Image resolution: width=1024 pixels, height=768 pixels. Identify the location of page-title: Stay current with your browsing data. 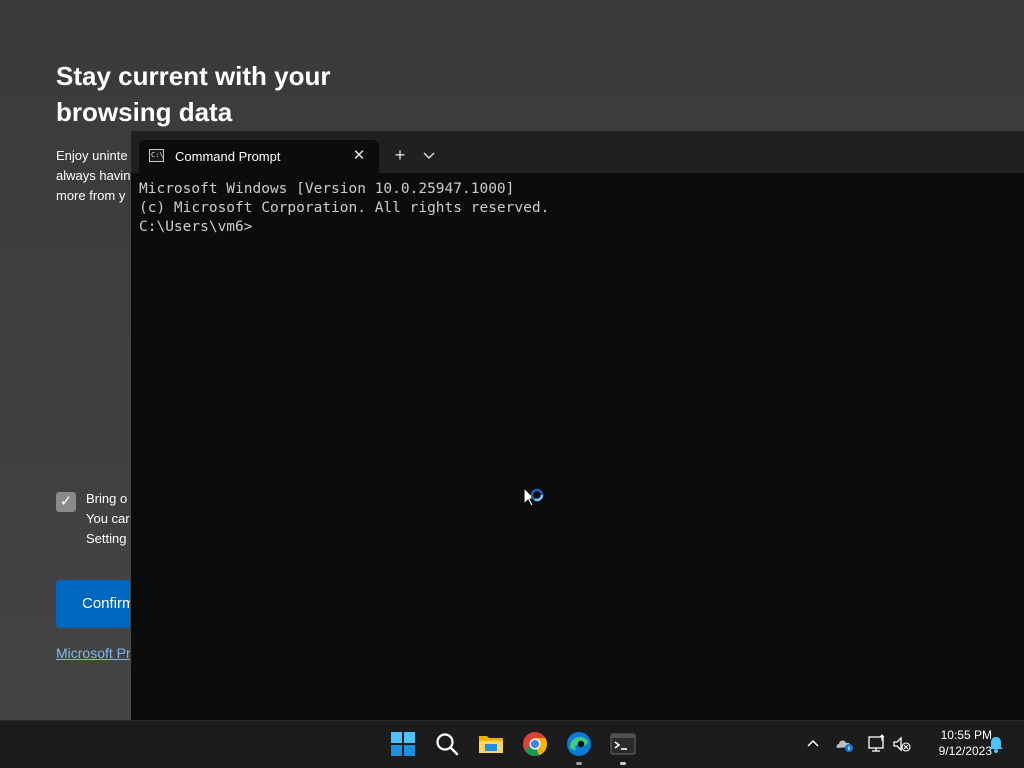
(193, 94).